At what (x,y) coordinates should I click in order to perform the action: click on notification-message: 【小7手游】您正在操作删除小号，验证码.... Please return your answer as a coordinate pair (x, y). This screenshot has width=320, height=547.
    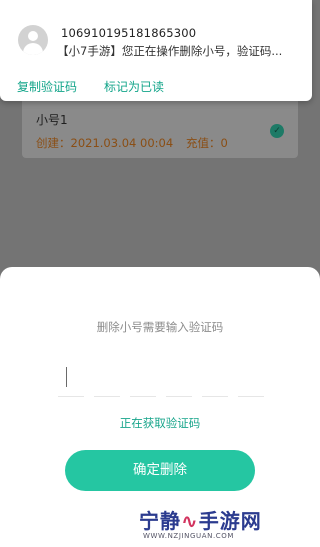
    Looking at the image, I should click on (170, 51).